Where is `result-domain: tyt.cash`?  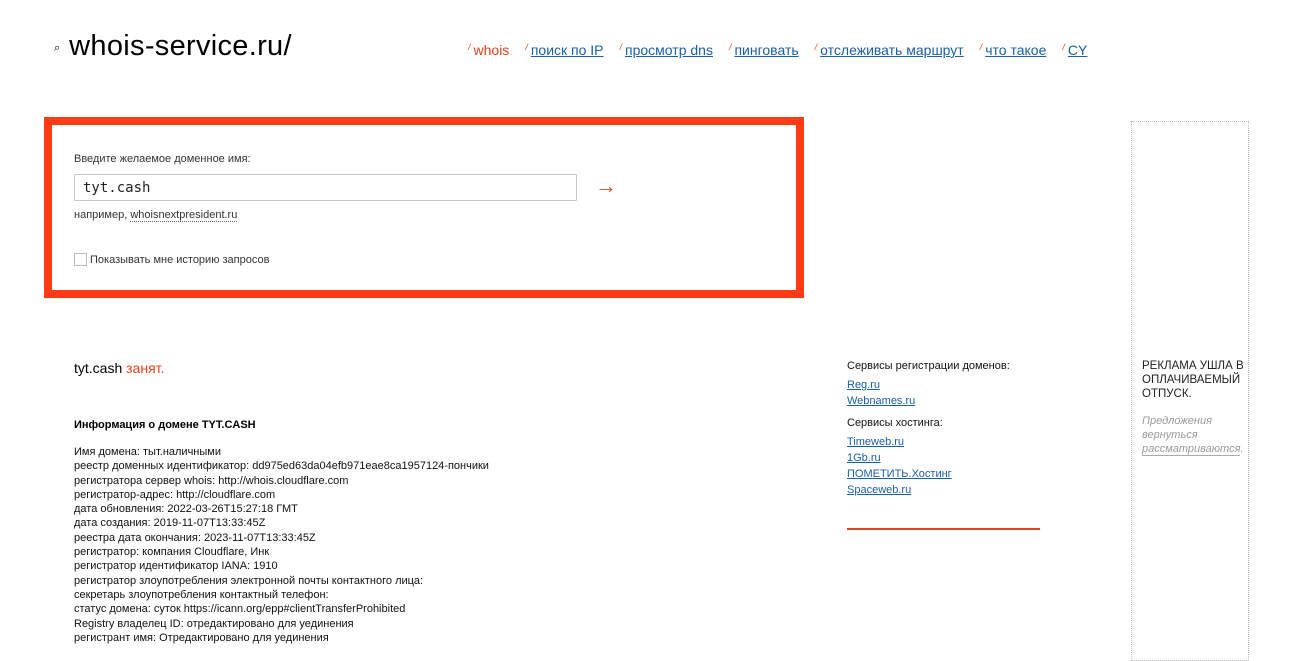 result-domain: tyt.cash is located at coordinates (98, 368).